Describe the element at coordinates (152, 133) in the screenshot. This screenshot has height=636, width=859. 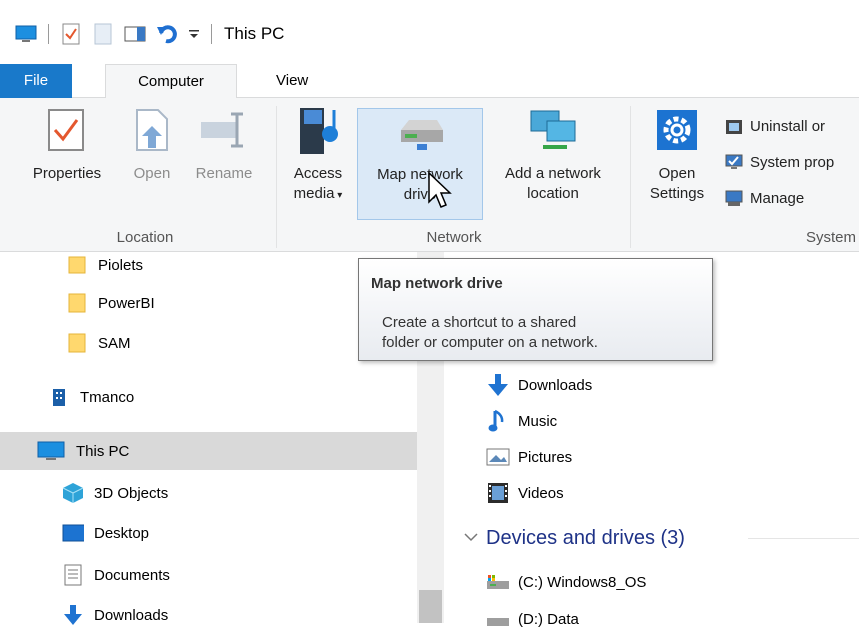
I see `open-icon` at that location.